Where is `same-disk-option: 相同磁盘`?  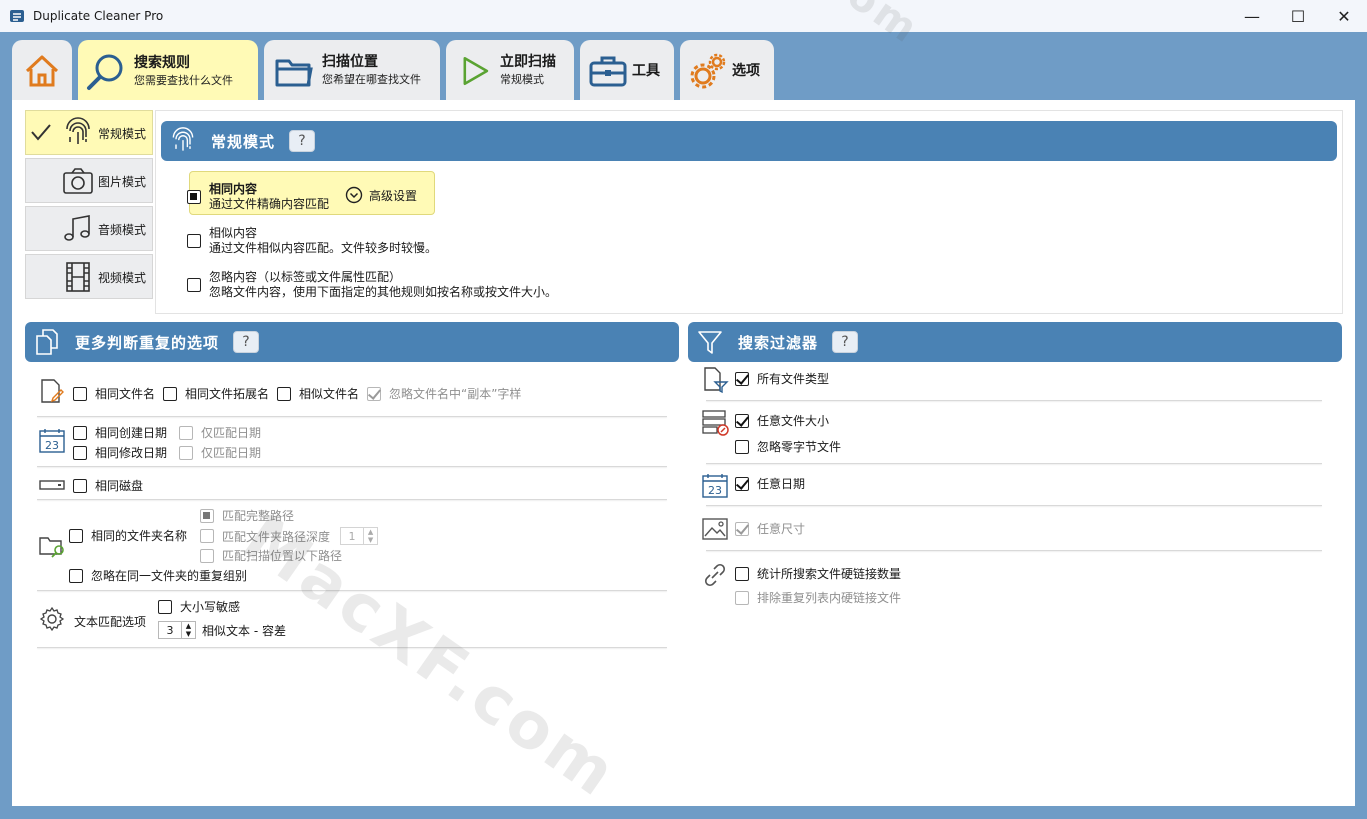
same-disk-option: 相同磁盘 is located at coordinates (108, 485).